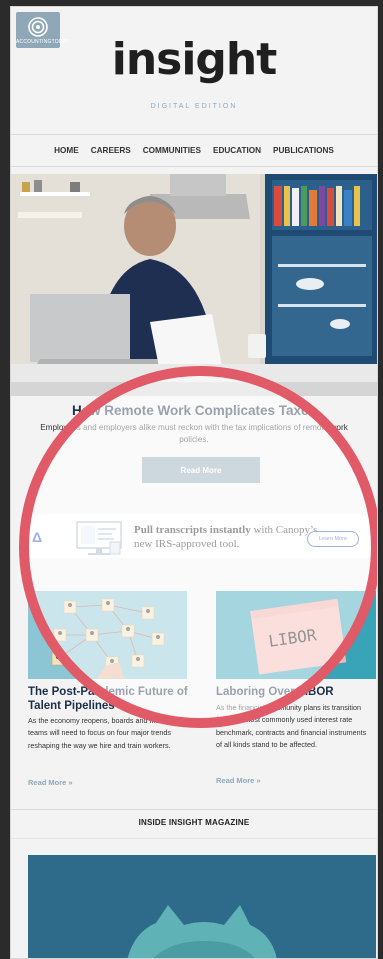 Image resolution: width=383 pixels, height=959 pixels. What do you see at coordinates (202, 907) in the screenshot?
I see `magazine-cover-image` at bounding box center [202, 907].